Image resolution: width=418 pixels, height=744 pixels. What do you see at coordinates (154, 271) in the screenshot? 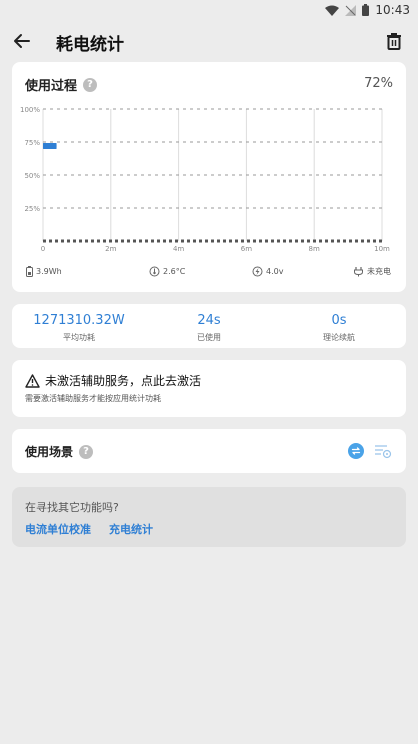
I see `thermometer-icon` at bounding box center [154, 271].